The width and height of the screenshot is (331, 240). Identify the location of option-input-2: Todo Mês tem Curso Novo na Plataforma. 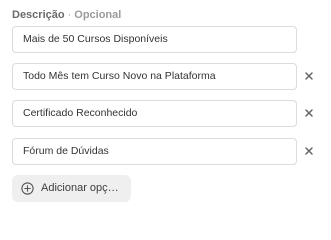
(155, 76).